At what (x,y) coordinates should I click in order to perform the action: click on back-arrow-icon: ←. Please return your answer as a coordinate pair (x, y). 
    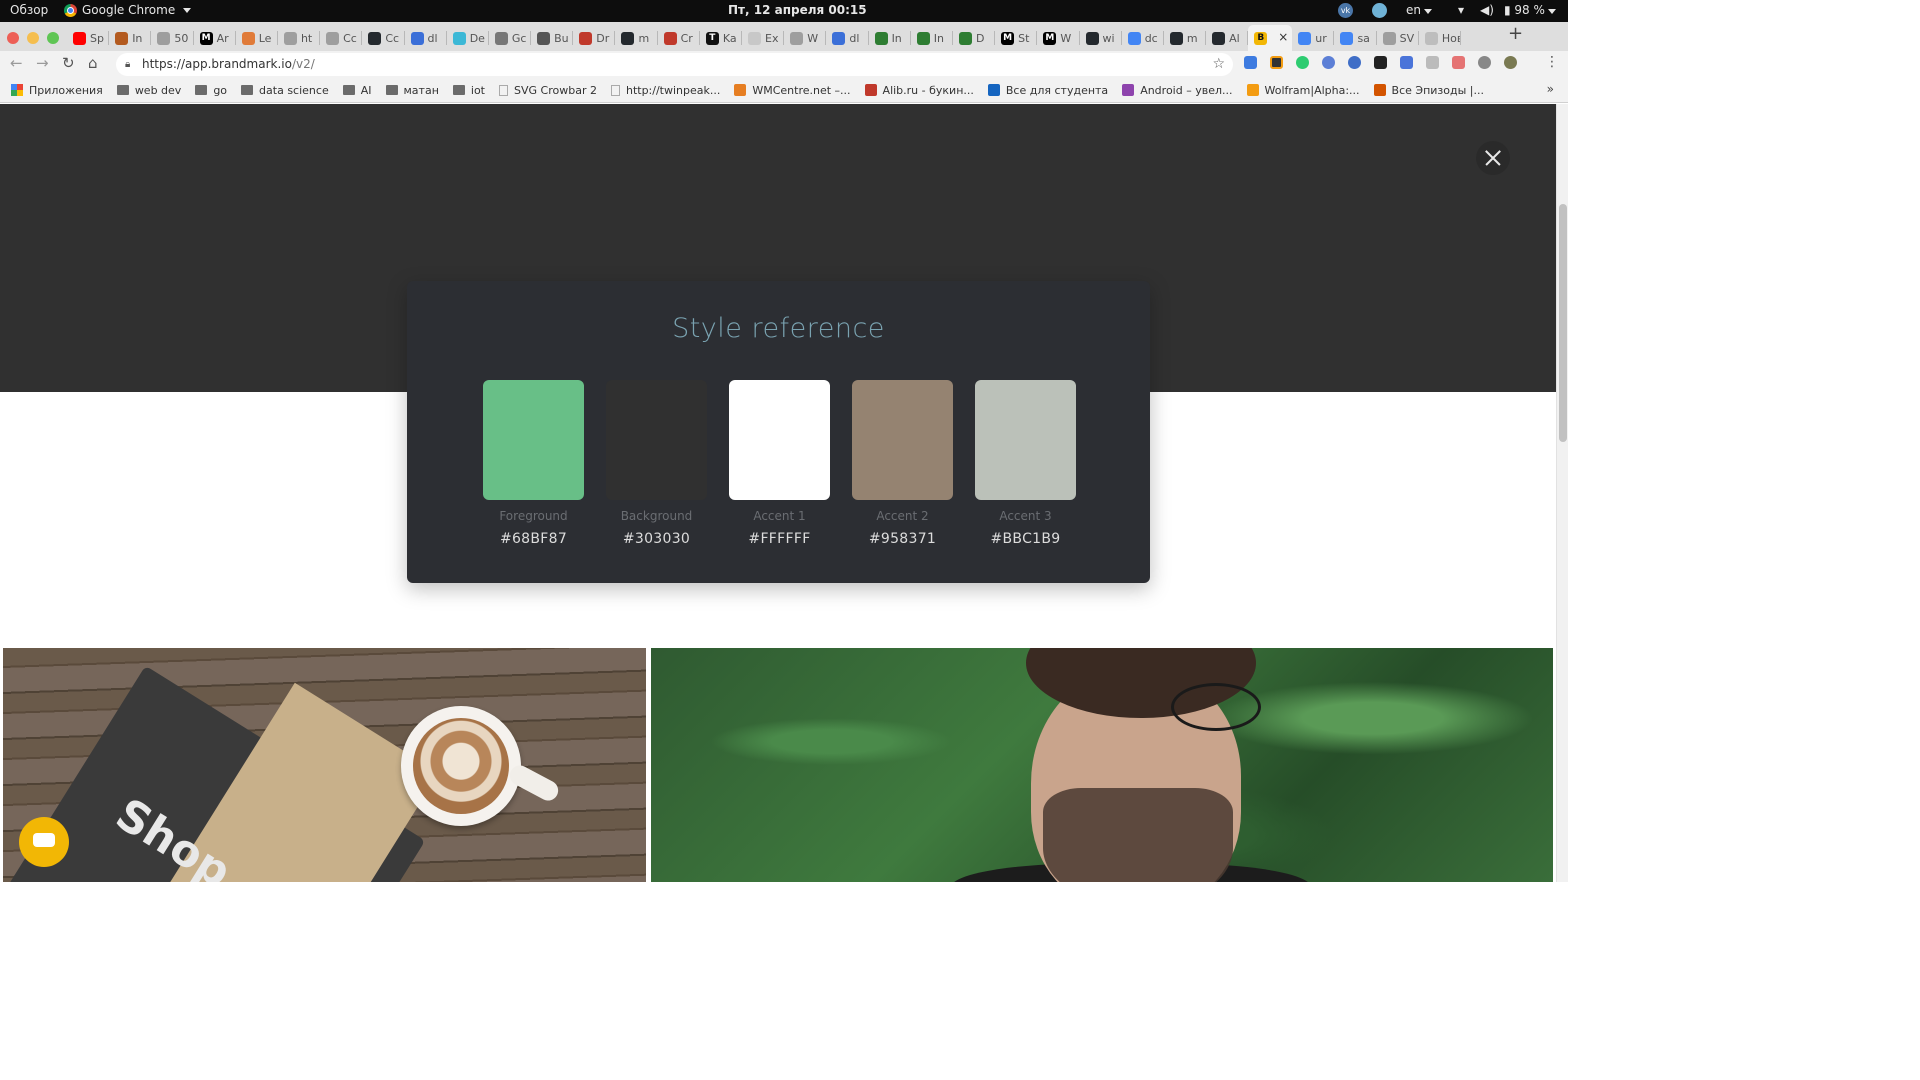
    Looking at the image, I should click on (16, 63).